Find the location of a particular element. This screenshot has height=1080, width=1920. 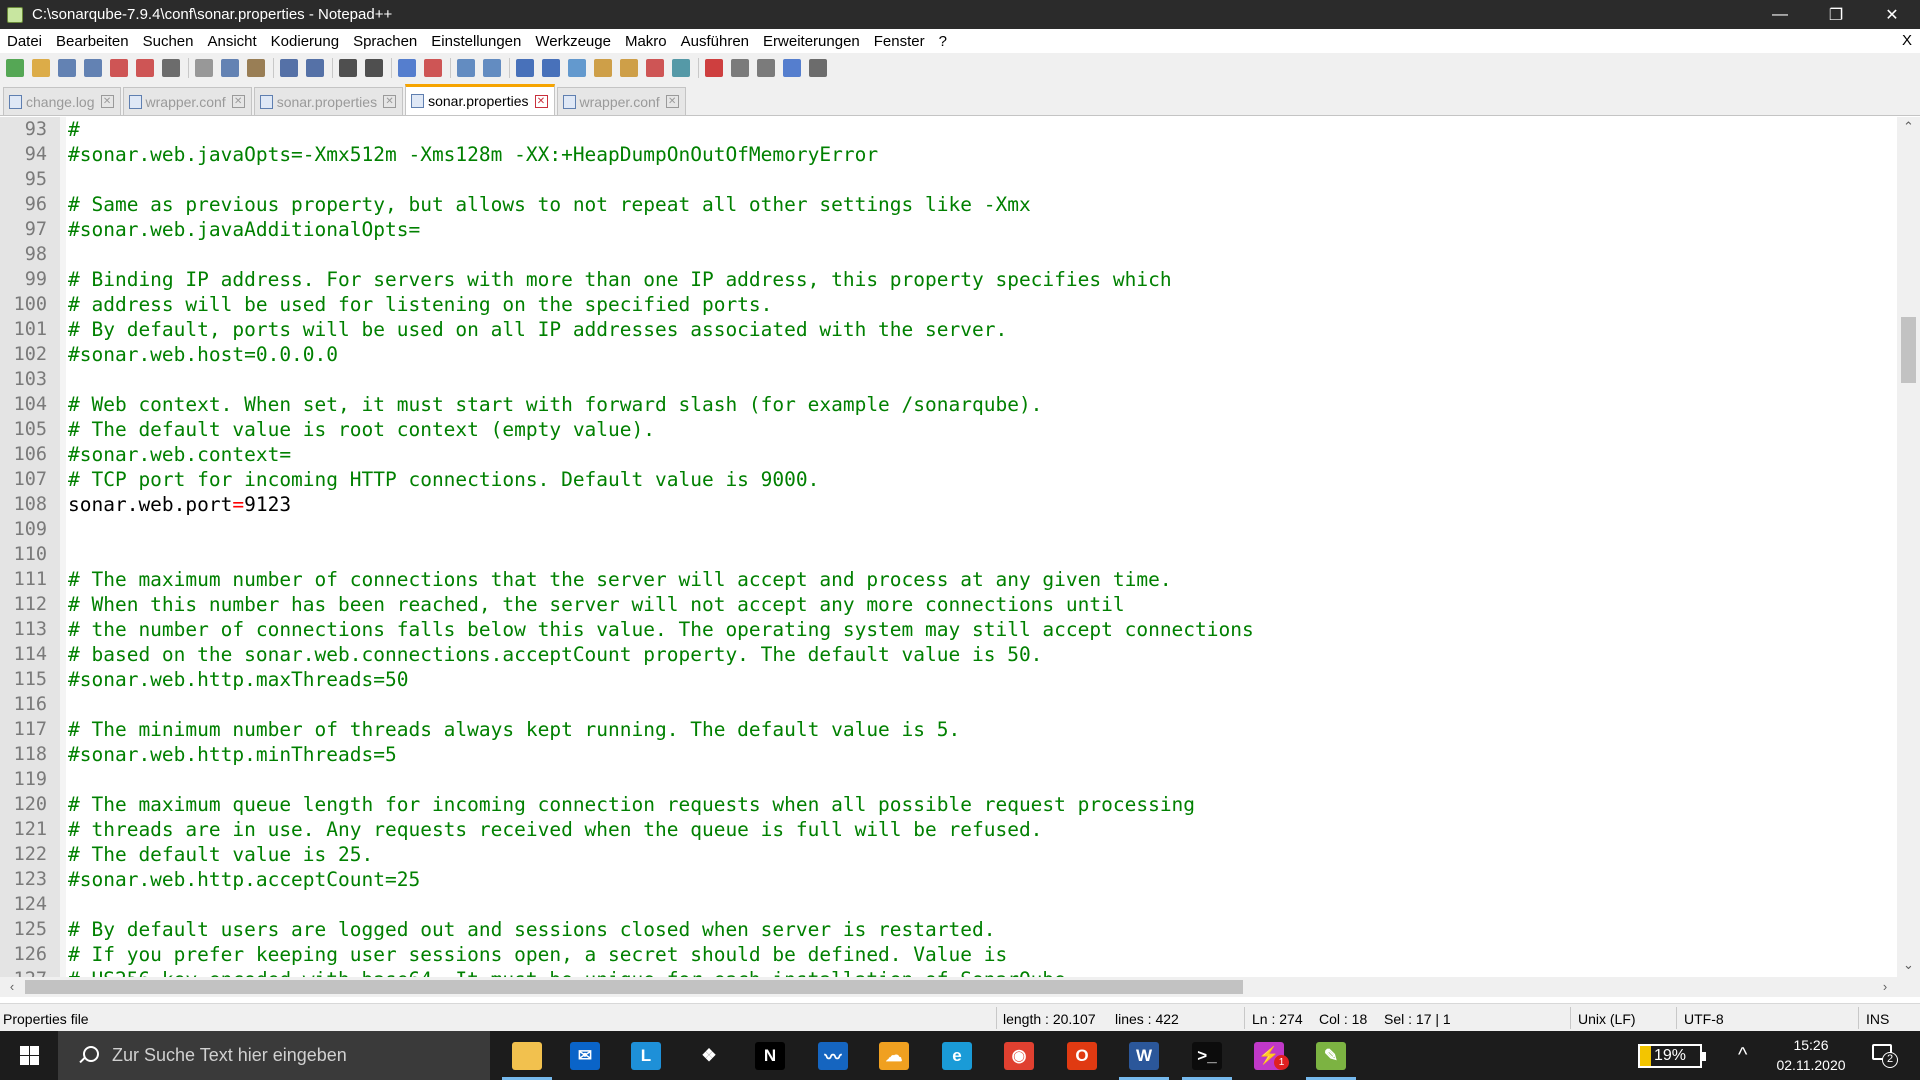

find-icon is located at coordinates (348, 68).